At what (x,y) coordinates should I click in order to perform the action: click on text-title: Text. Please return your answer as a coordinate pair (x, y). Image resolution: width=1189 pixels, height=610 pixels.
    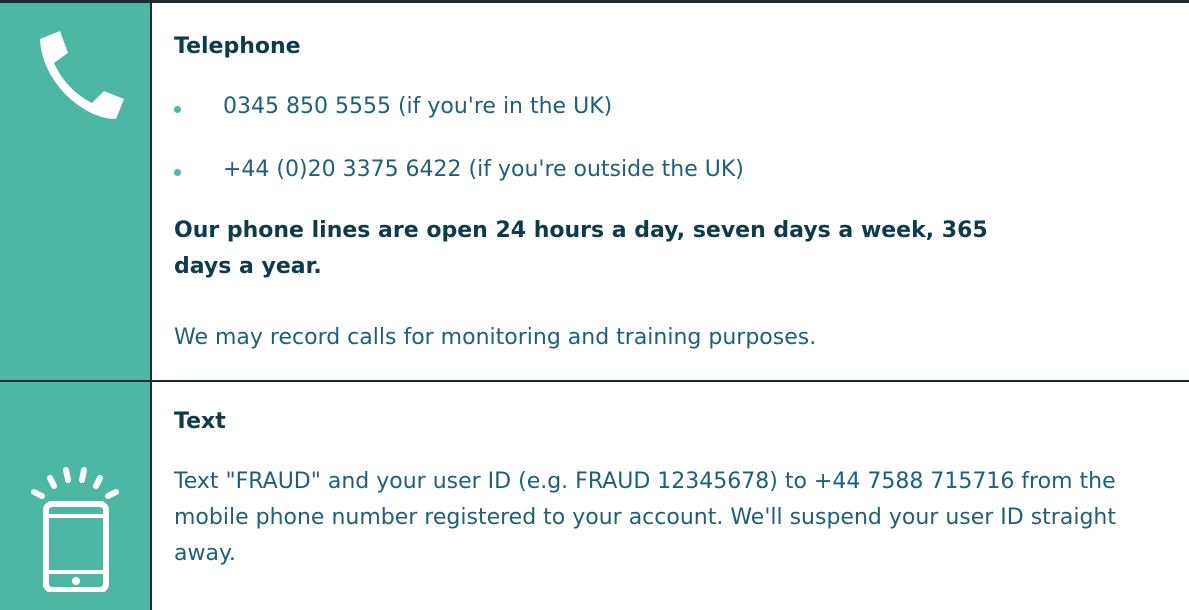
    Looking at the image, I should click on (200, 421).